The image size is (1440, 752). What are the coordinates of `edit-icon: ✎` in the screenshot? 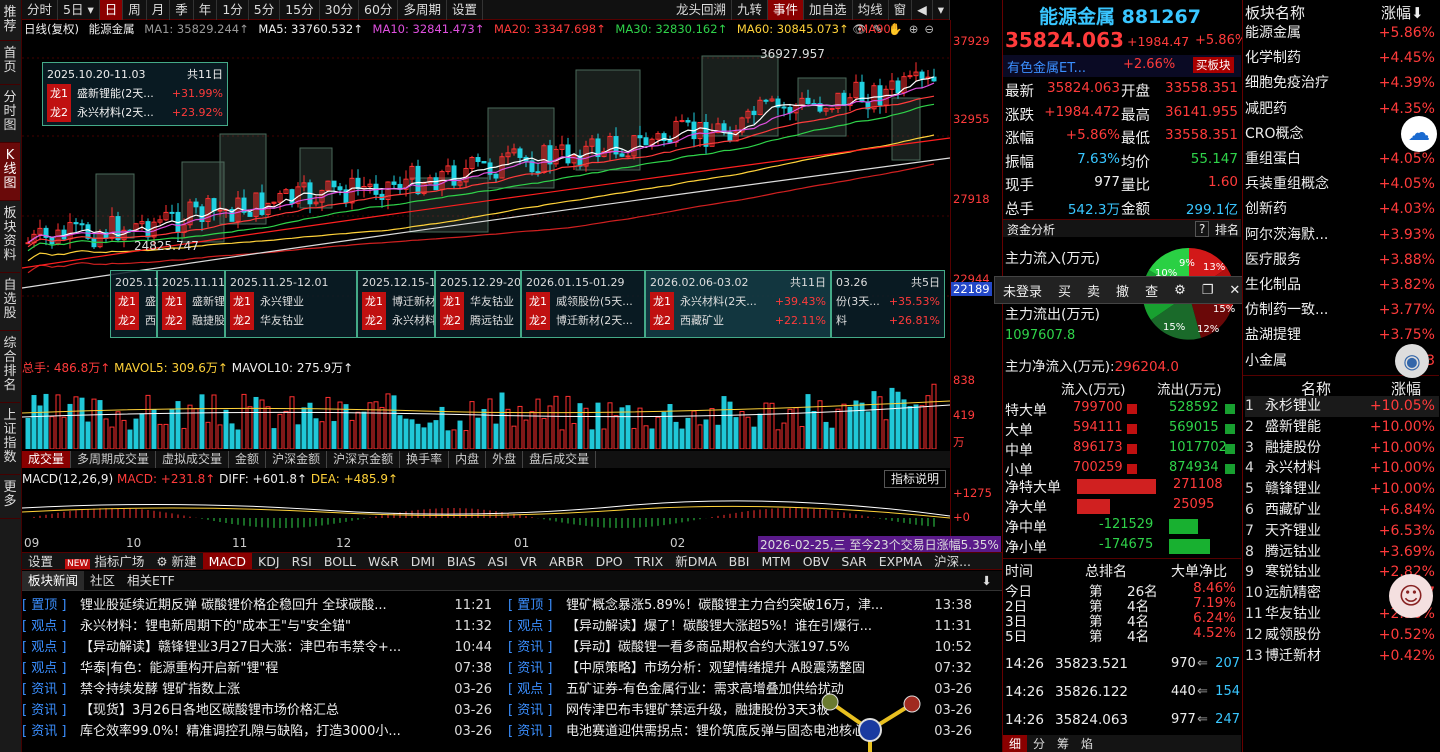 It's located at (878, 29).